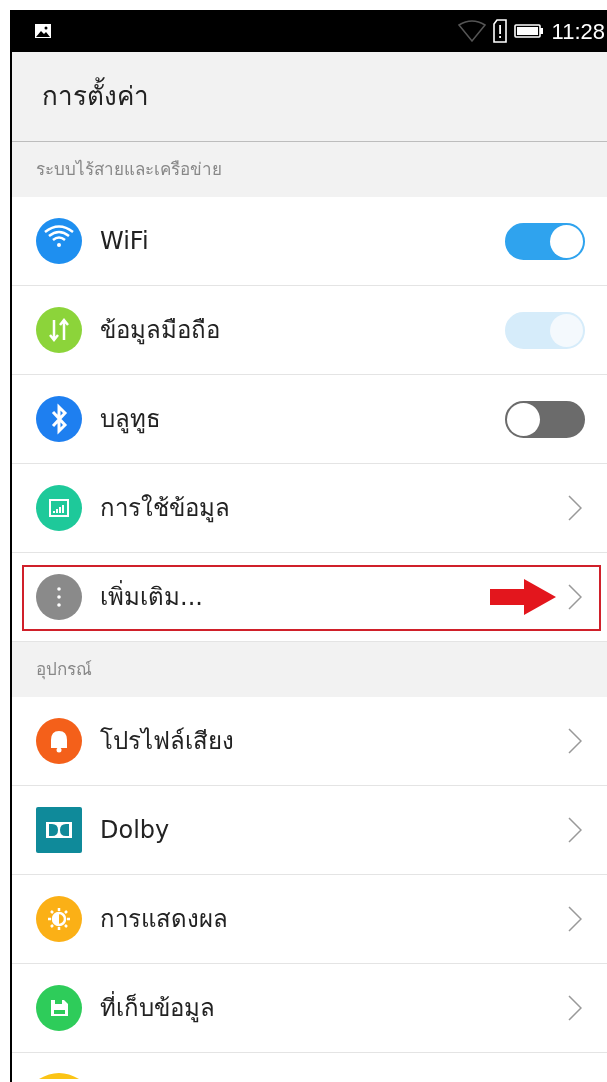 This screenshot has width=607, height=1082. What do you see at coordinates (59, 330) in the screenshot?
I see `up-down-arrows-icon` at bounding box center [59, 330].